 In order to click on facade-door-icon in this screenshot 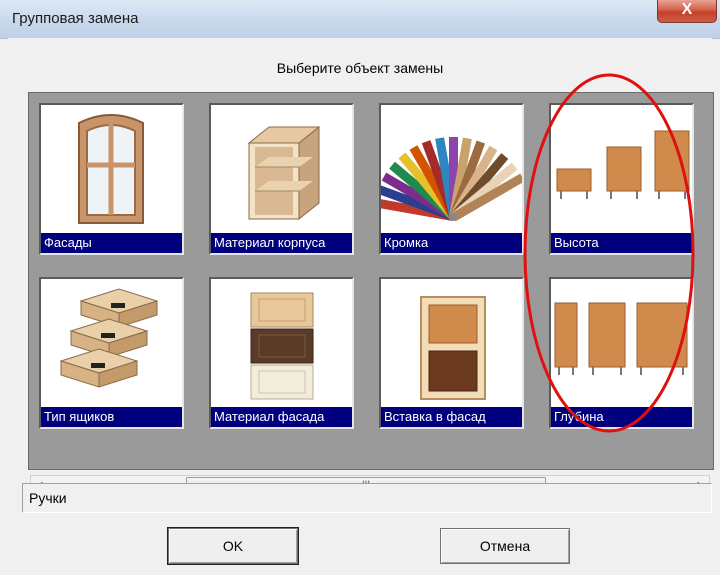, I will do `click(111, 169)`.